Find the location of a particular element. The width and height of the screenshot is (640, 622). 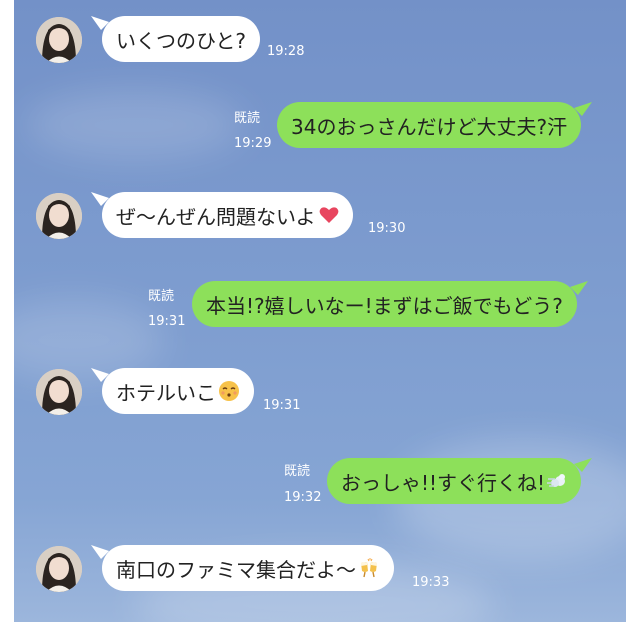

message-text: おっしゃ!!すぐ行くね! is located at coordinates (443, 482).